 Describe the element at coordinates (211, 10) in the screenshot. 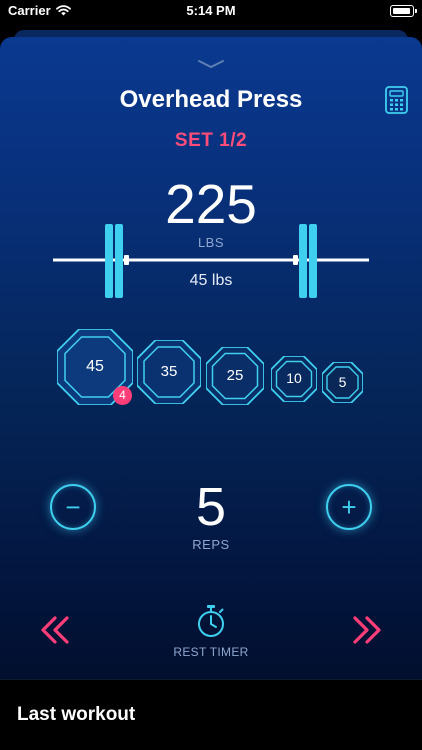

I see `status-time: 5:14 PM` at that location.